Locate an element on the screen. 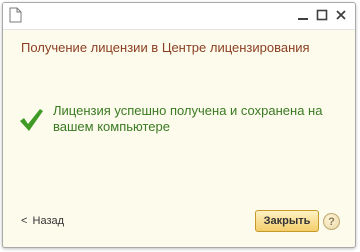  back-button: < Назад is located at coordinates (42, 221).